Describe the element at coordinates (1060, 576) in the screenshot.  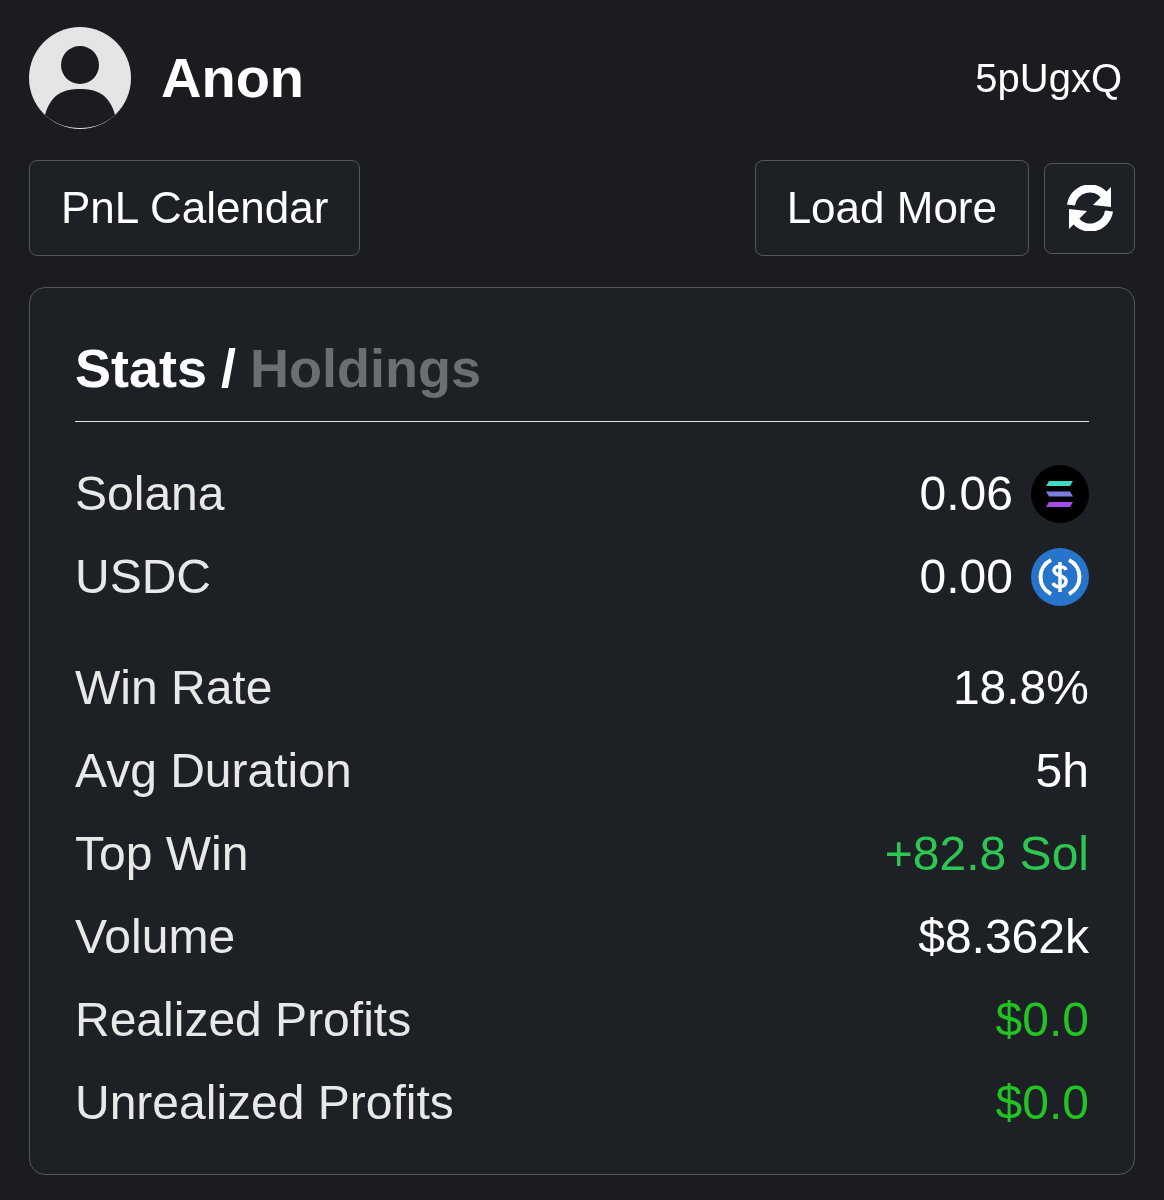
I see `dollar-coin-icon` at that location.